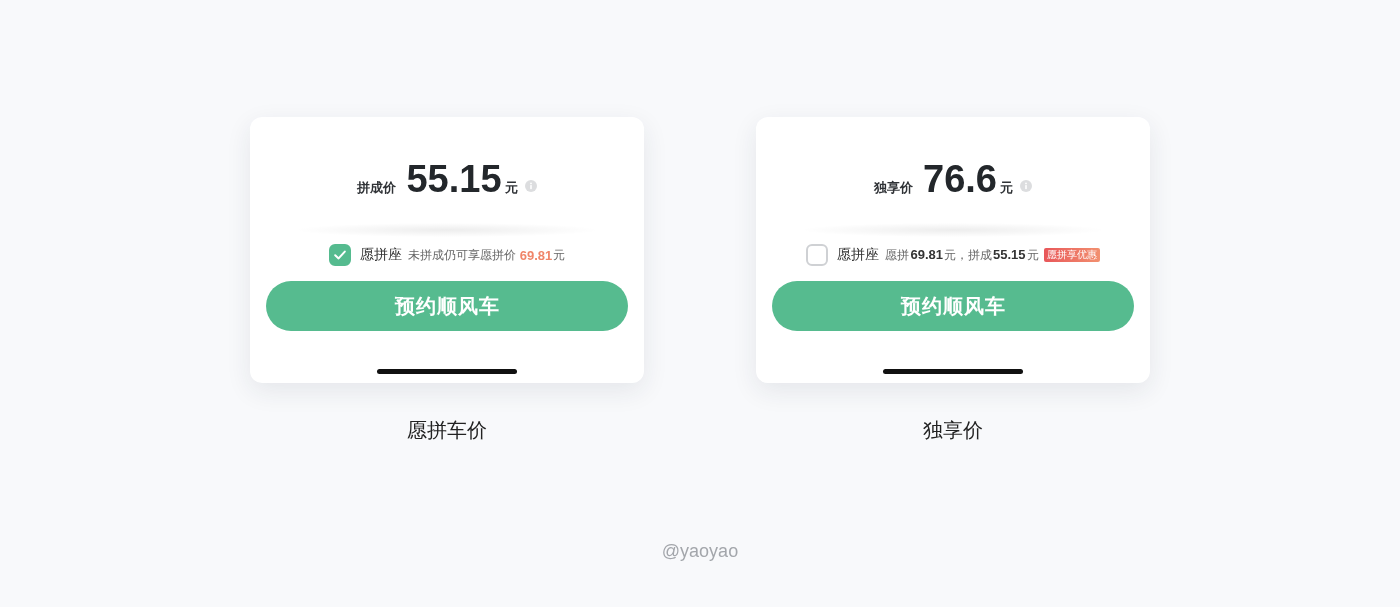 This screenshot has height=607, width=1400. What do you see at coordinates (447, 430) in the screenshot?
I see `card-caption: 愿拼车价` at bounding box center [447, 430].